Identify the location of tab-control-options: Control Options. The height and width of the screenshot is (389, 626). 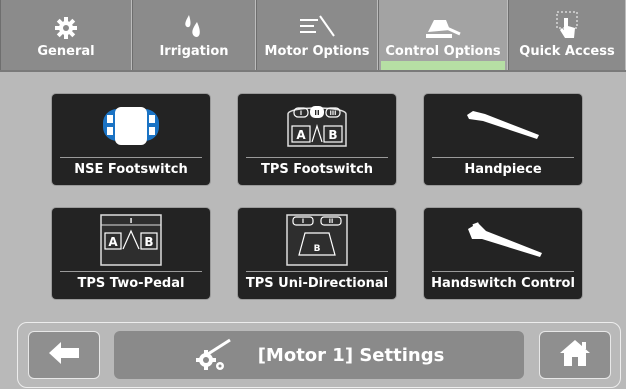
(443, 35).